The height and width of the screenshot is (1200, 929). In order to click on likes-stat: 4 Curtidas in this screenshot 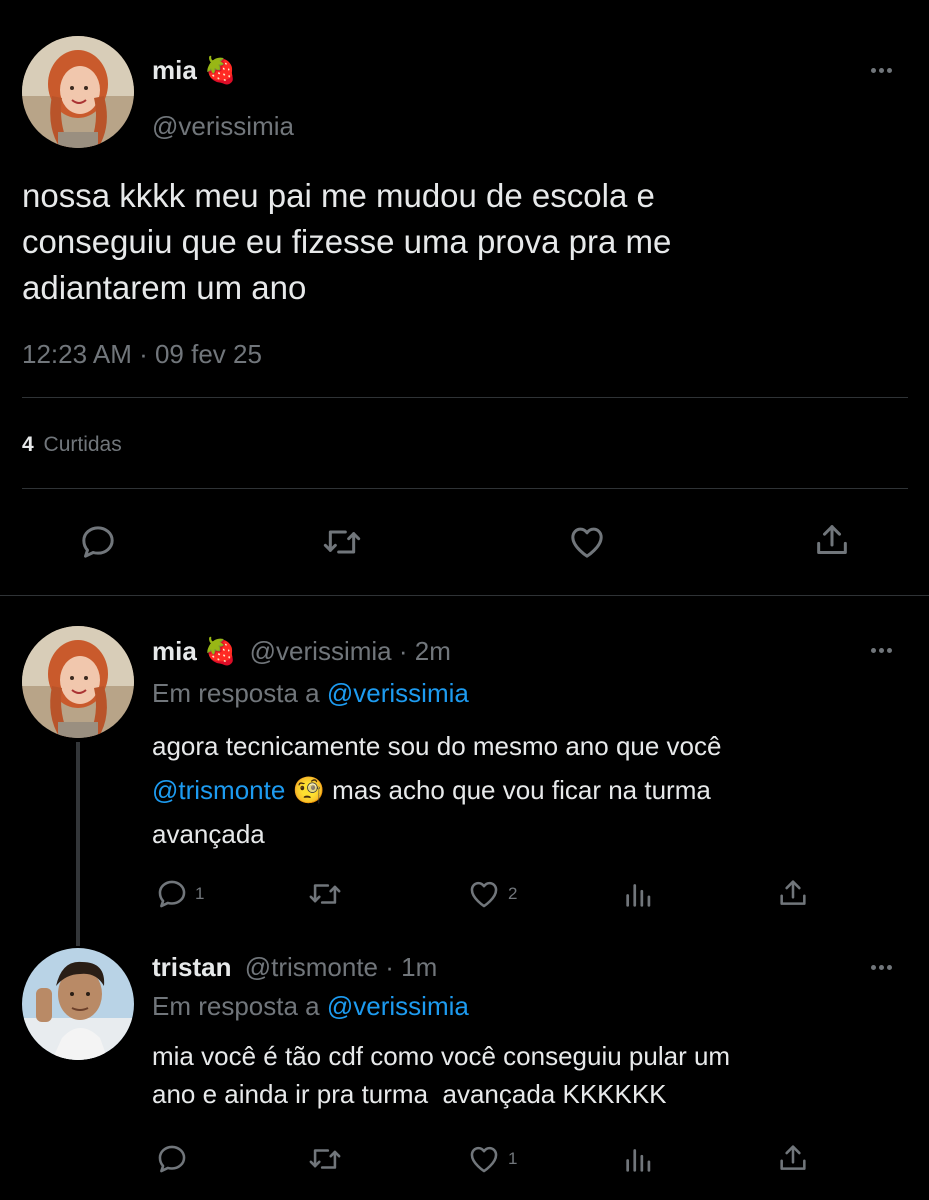, I will do `click(72, 445)`.